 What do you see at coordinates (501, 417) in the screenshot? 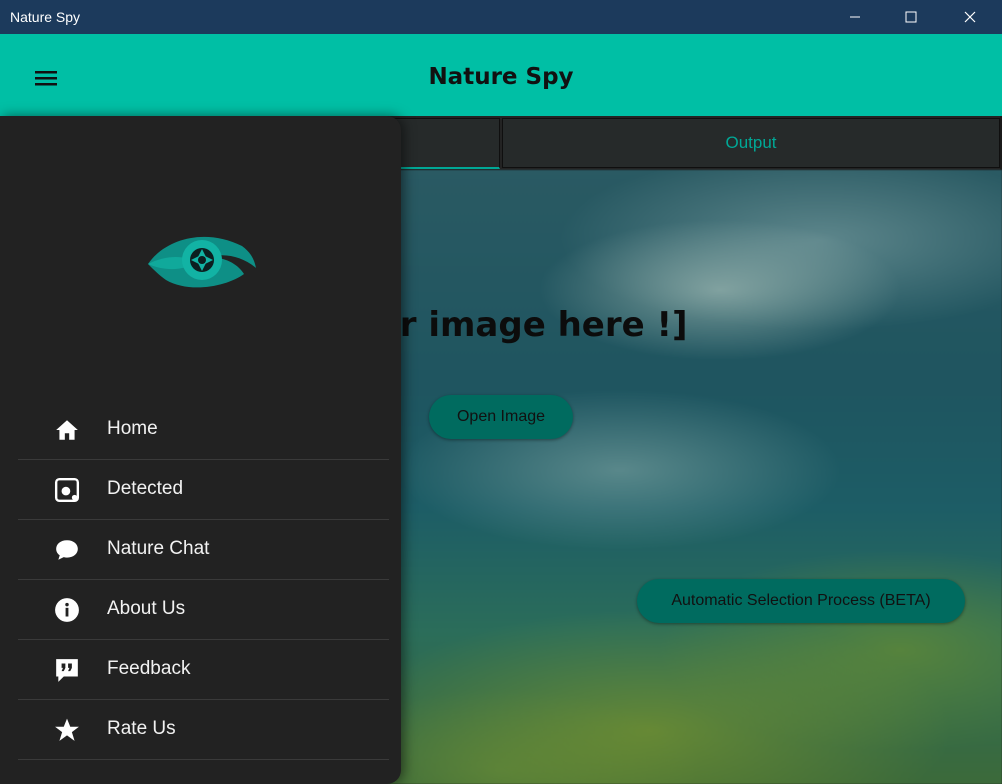
I see `open-image-button: Open Image` at bounding box center [501, 417].